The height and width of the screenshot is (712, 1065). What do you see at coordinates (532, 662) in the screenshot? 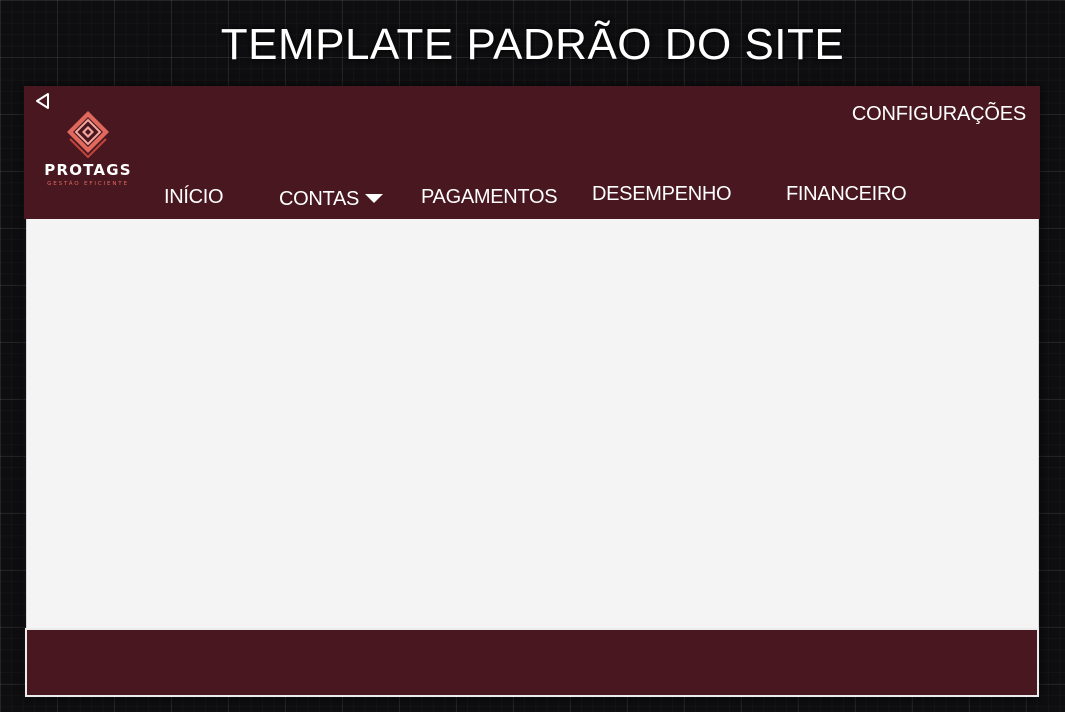
I see `site-footer` at bounding box center [532, 662].